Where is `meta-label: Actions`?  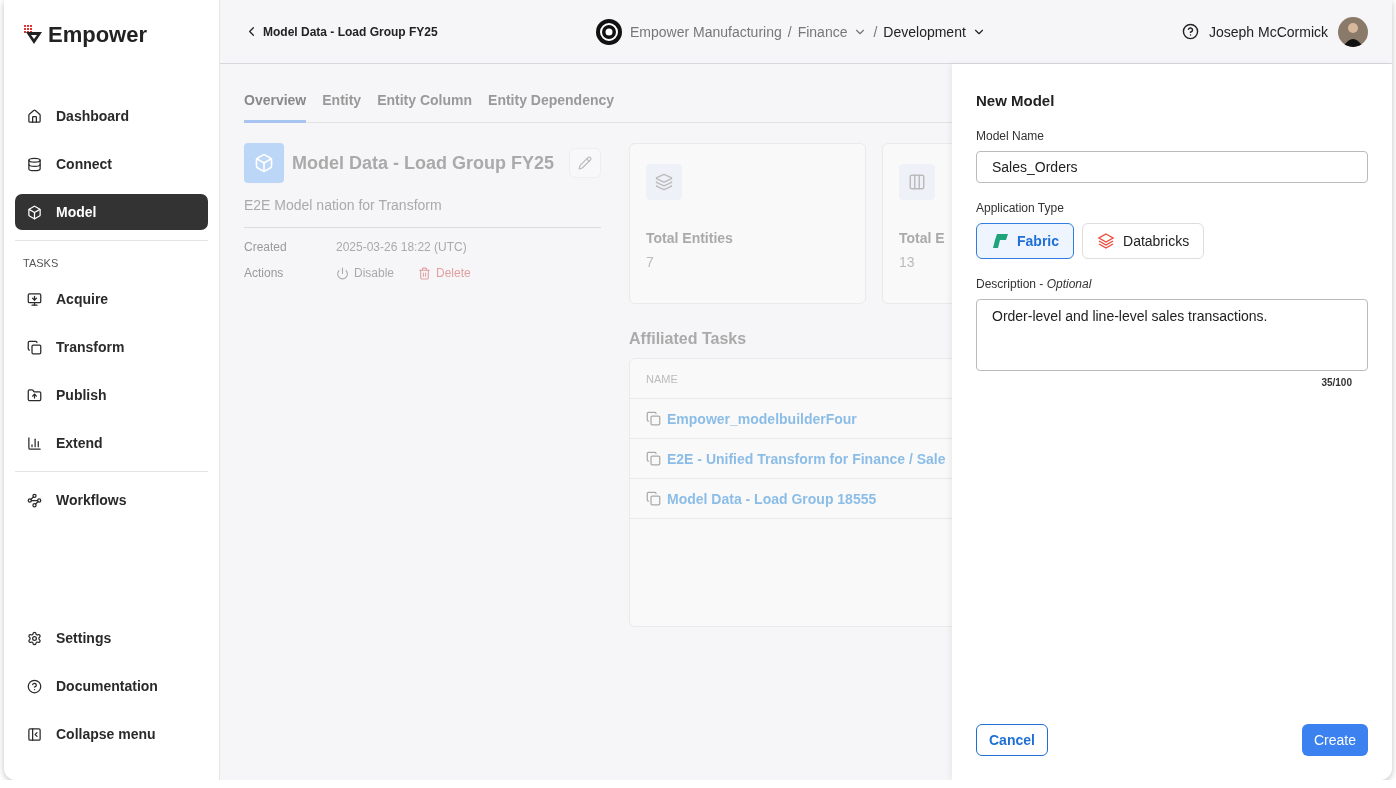
meta-label: Actions is located at coordinates (264, 273).